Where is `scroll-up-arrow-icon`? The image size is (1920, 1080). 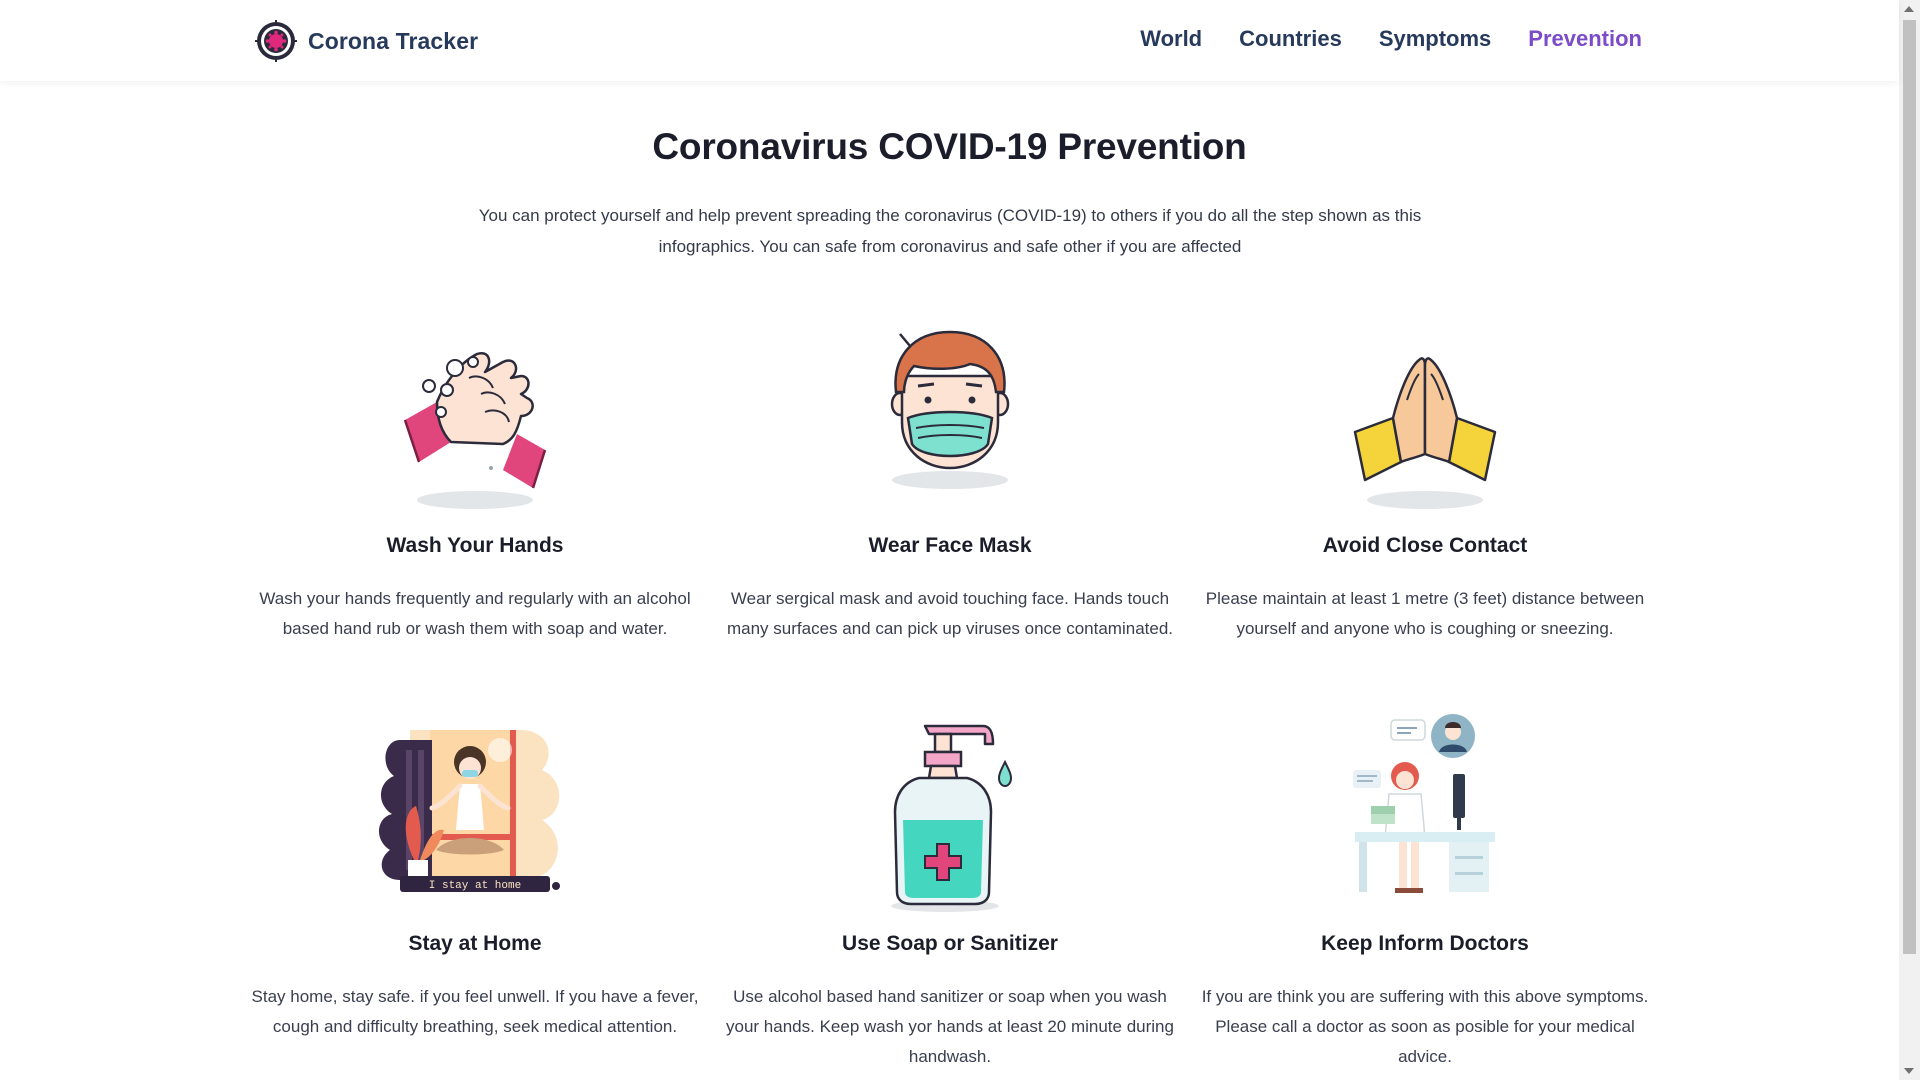 scroll-up-arrow-icon is located at coordinates (1909, 9).